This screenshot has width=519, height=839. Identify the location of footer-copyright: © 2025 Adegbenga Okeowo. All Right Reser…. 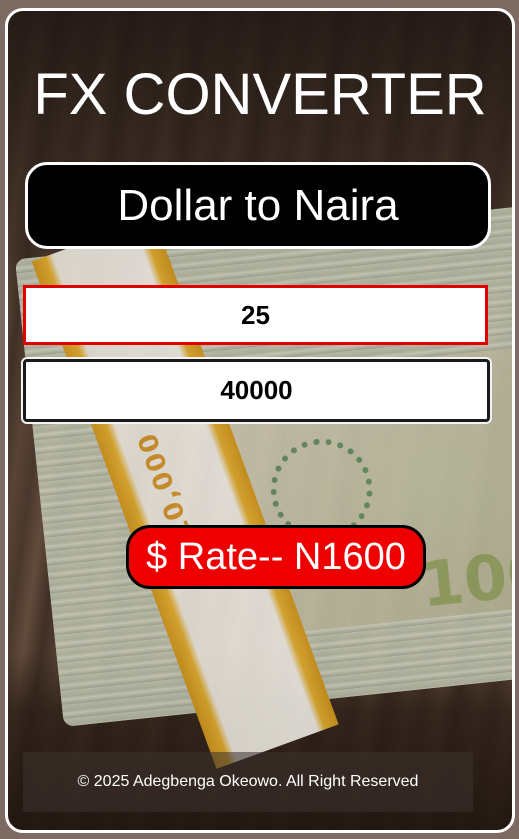
(248, 781).